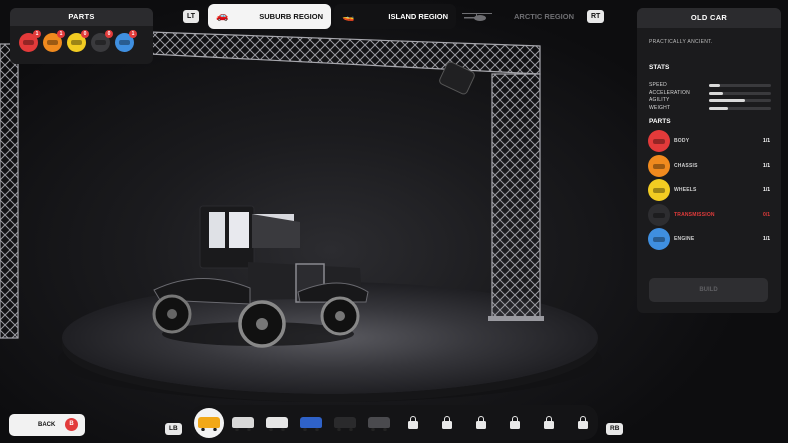 The width and height of the screenshot is (788, 443). I want to click on wheels-part-icon: 0, so click(78, 41).